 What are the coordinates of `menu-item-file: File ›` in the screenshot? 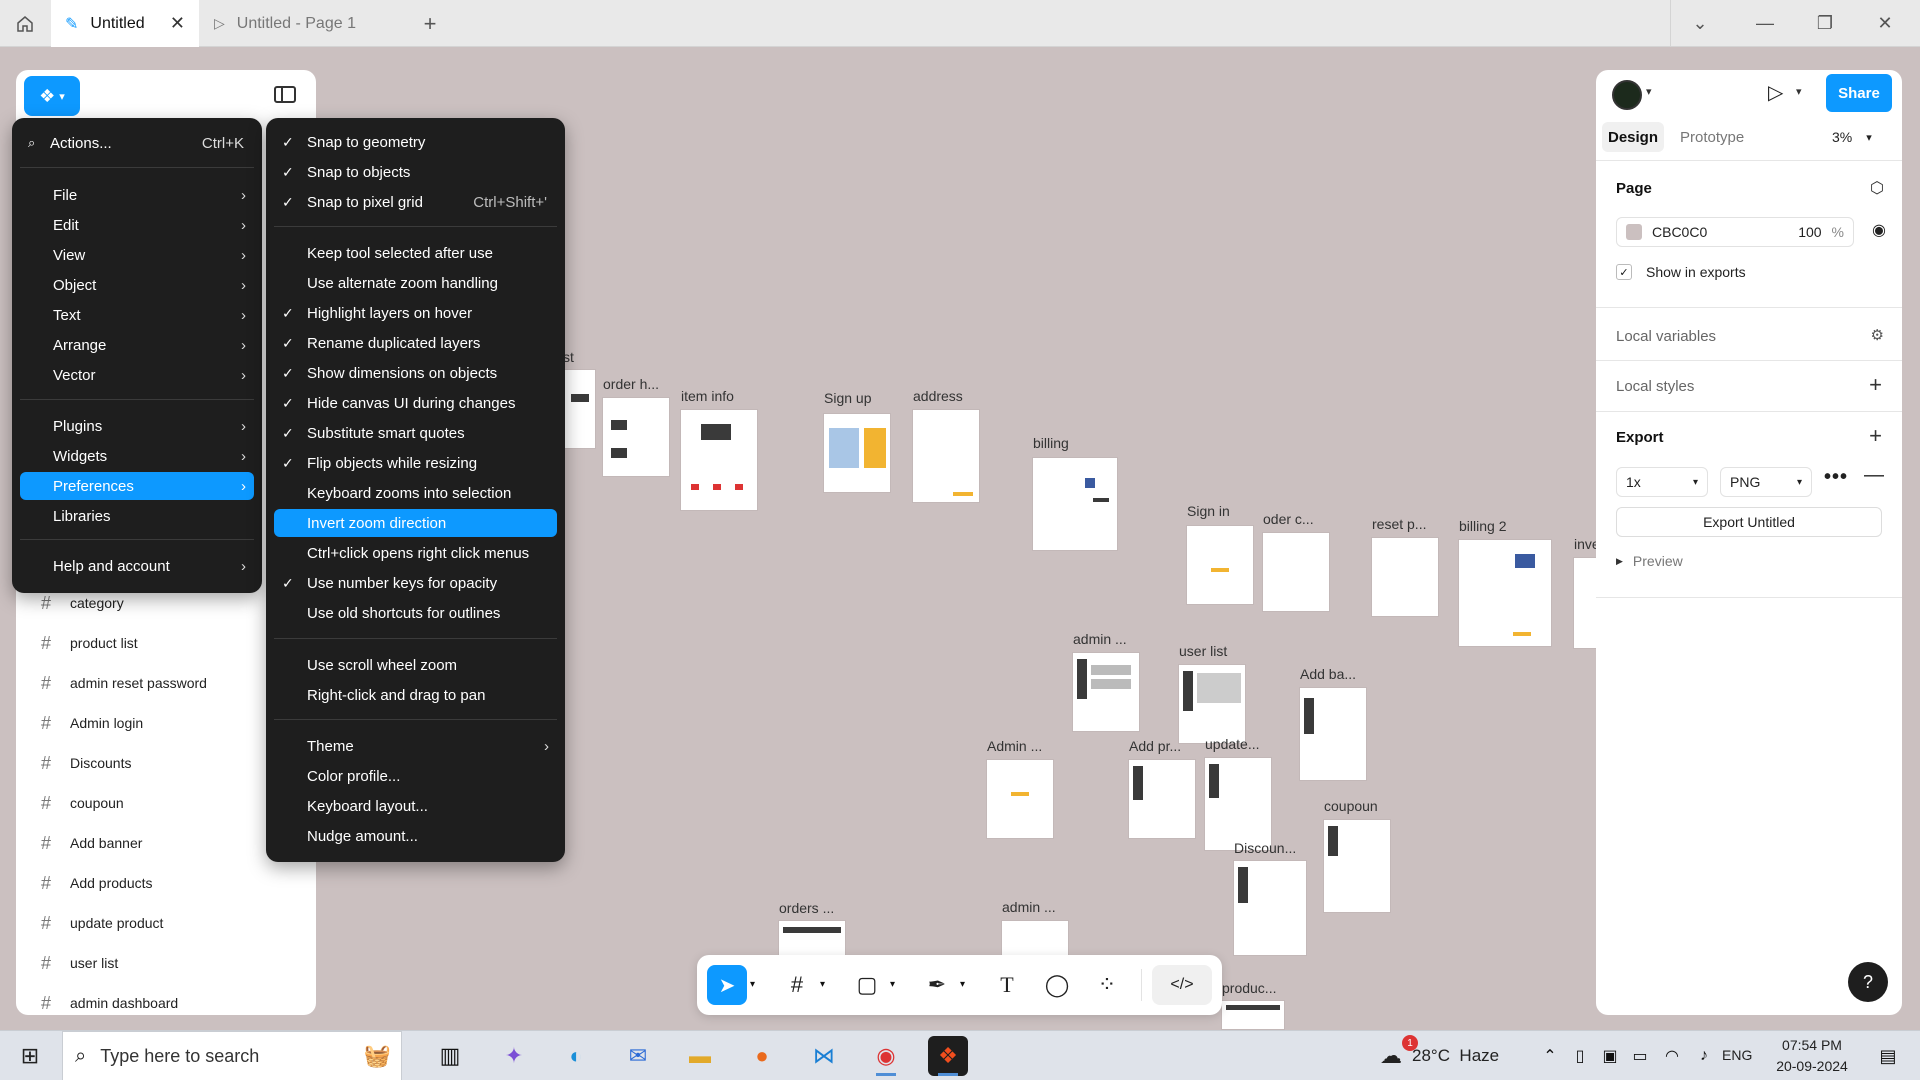 It's located at (137, 195).